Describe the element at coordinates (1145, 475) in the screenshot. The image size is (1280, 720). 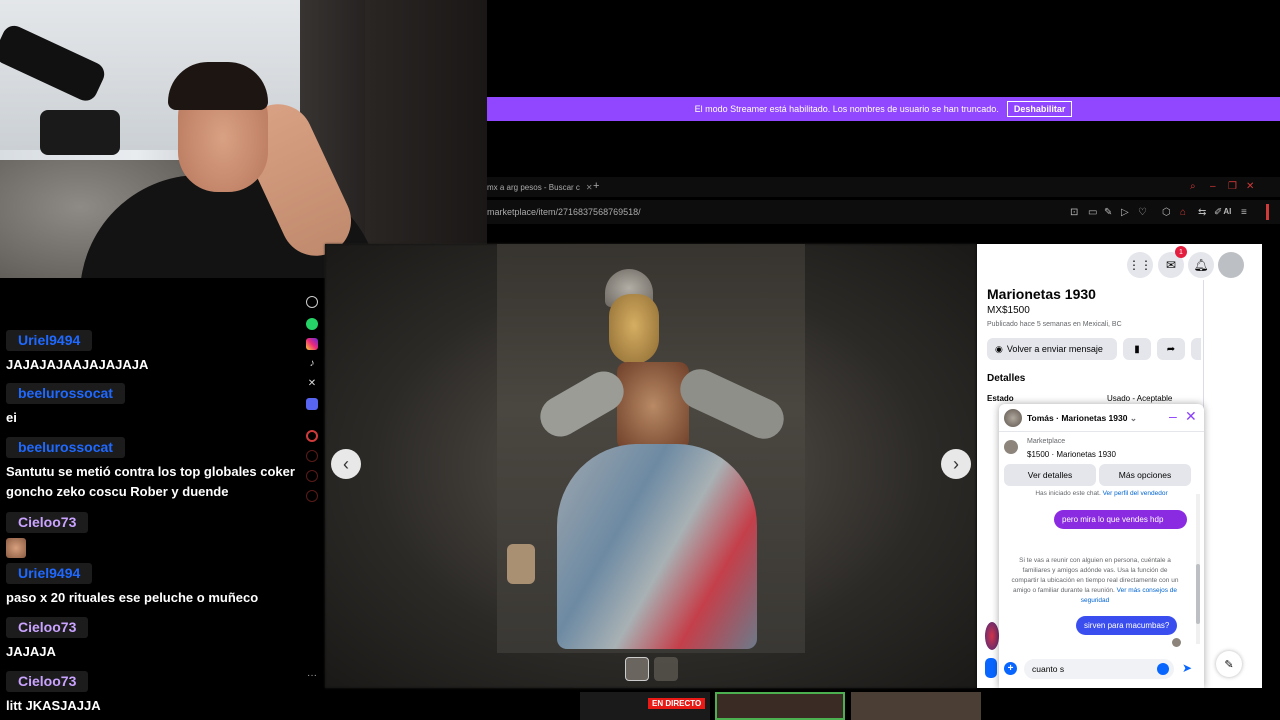
I see `more-options-button: Más opciones` at that location.